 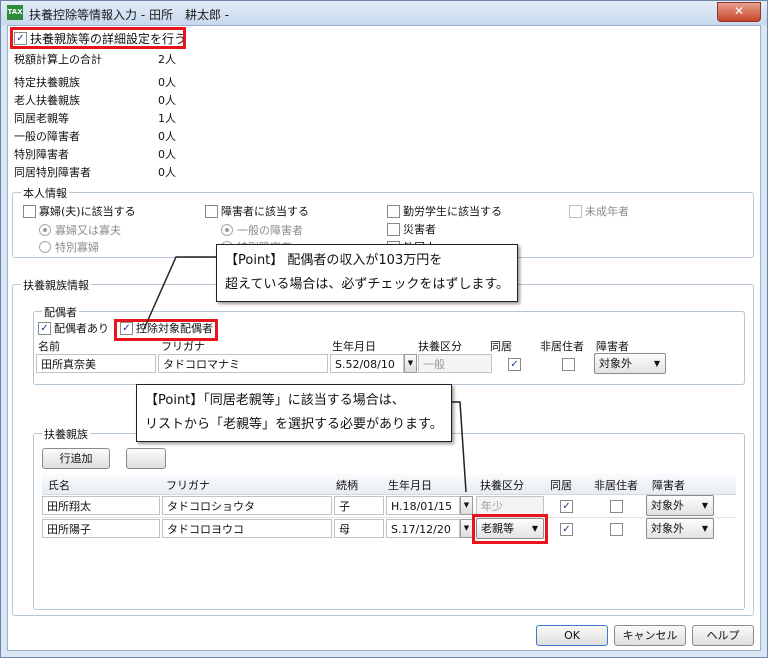 I want to click on callout-spouse-connector, so click(x=179, y=293).